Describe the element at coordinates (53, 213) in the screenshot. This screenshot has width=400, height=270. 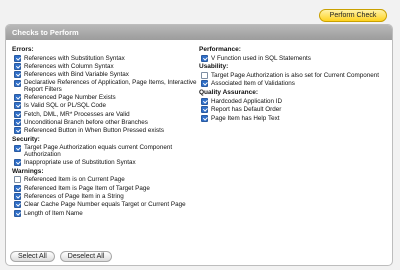
I see `check-item-label: Length of Item Name` at that location.